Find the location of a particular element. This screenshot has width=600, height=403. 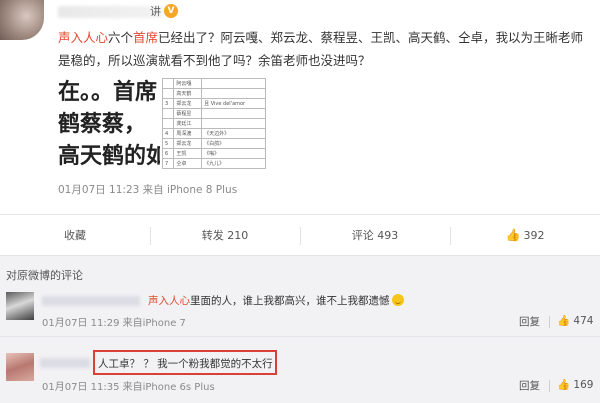

comments-title: 对原微博的评论 is located at coordinates (44, 275).